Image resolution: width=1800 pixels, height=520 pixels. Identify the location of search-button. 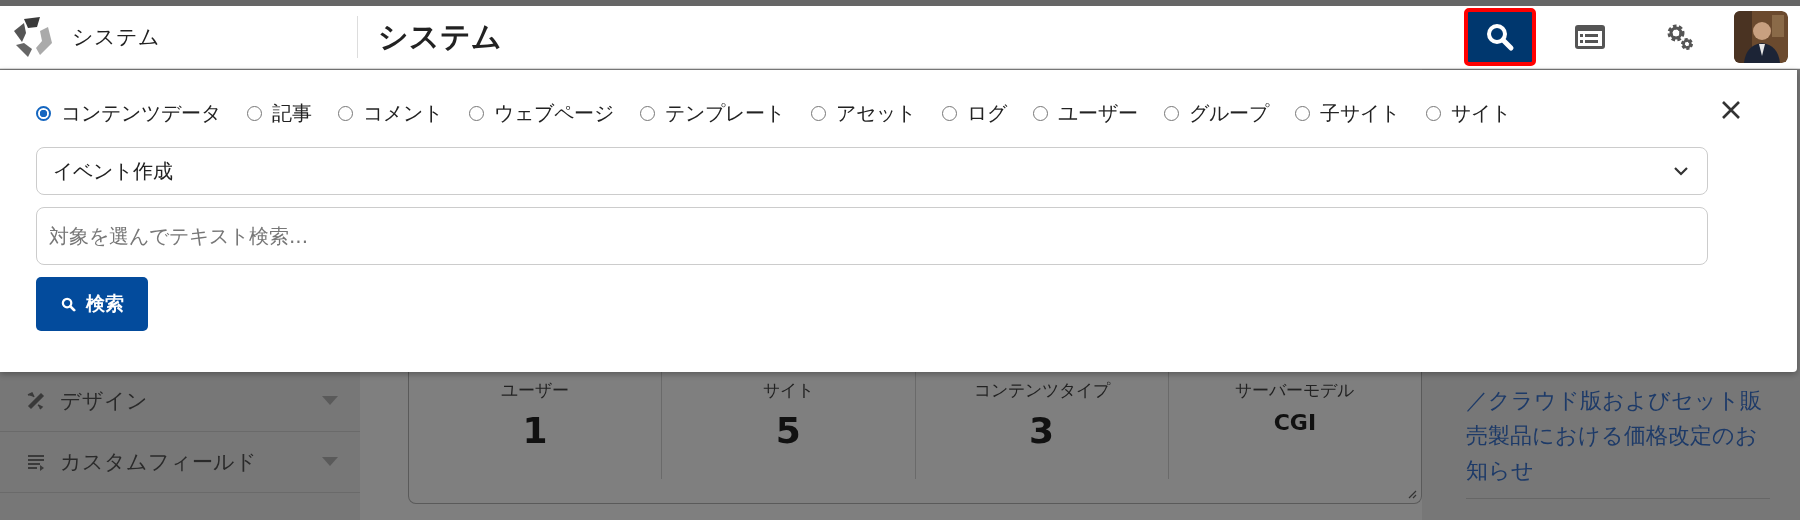
(1500, 37).